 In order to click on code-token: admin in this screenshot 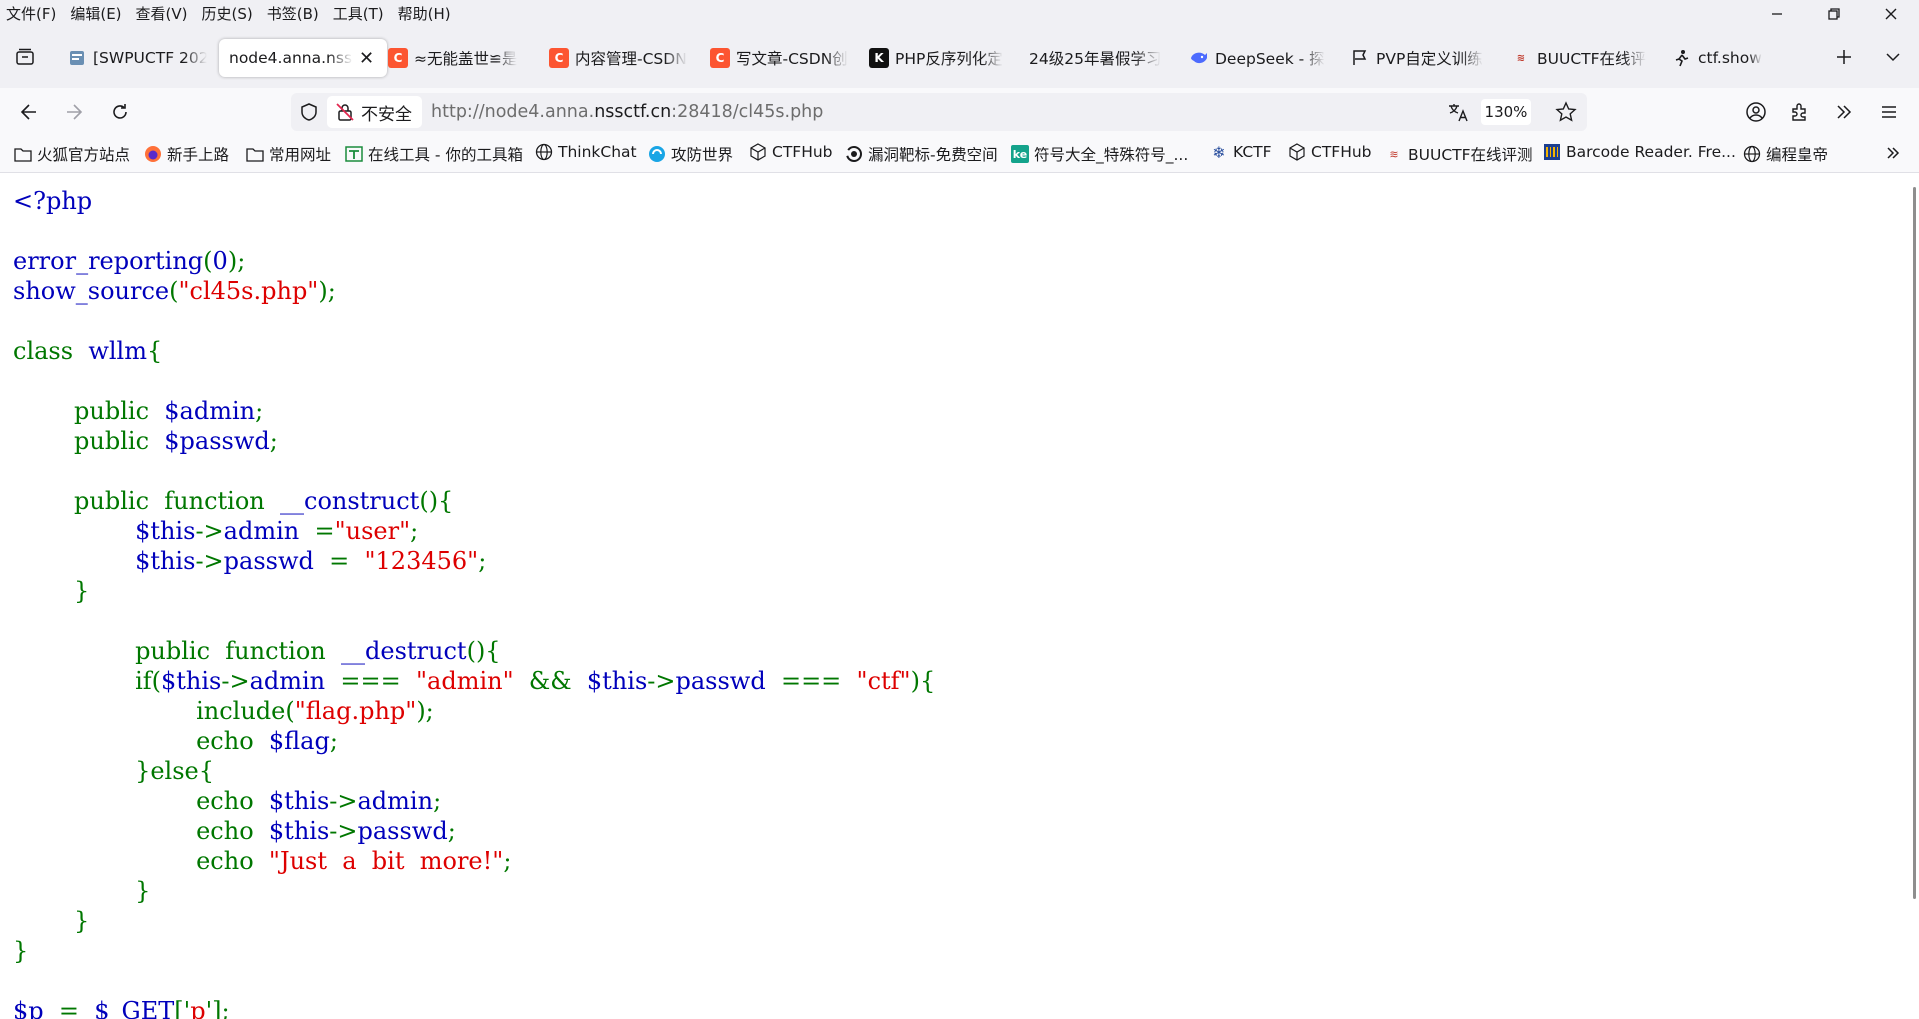, I will do `click(269, 531)`.